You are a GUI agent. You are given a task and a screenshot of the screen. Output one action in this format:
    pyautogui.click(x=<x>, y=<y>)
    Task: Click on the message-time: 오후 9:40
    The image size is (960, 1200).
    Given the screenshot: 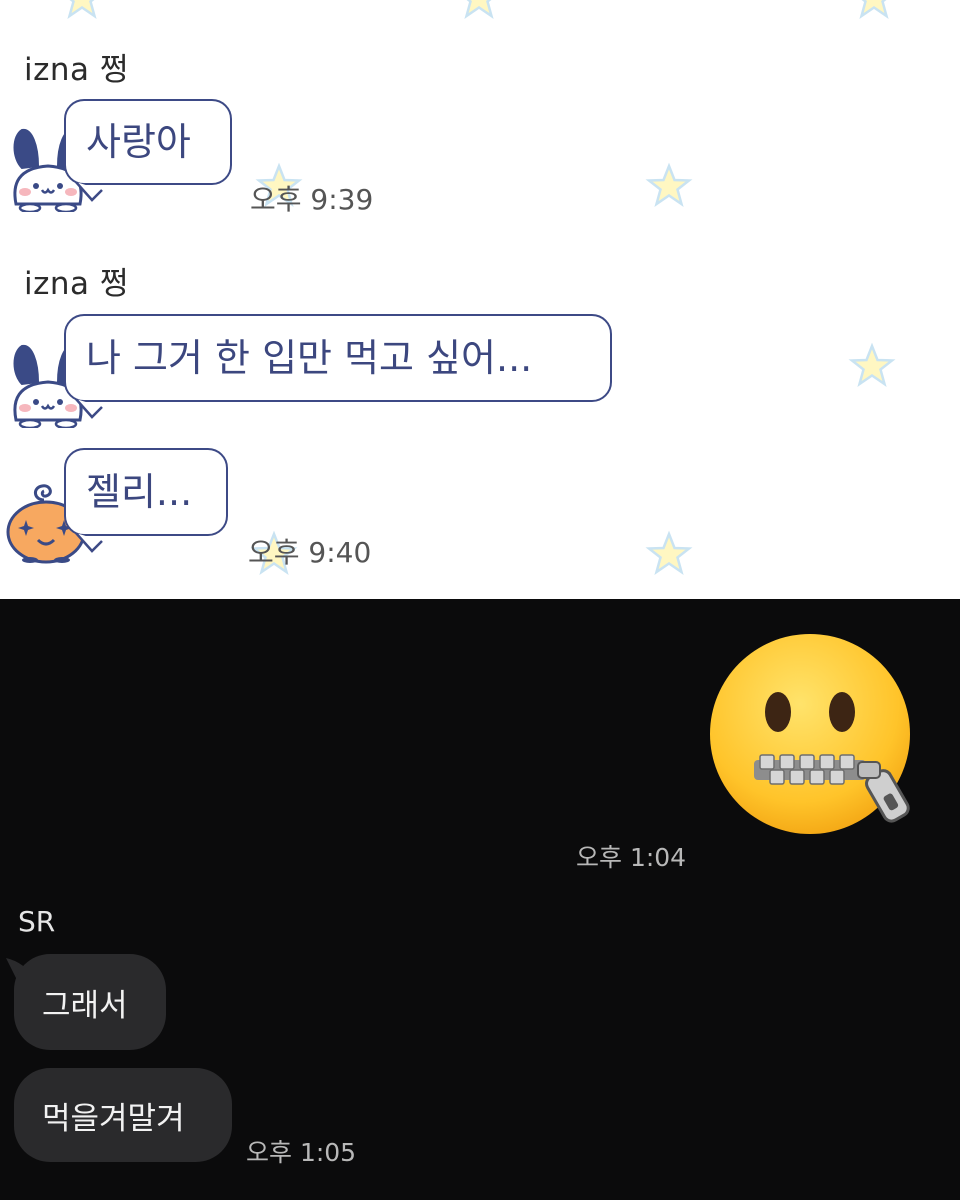 What is the action you would take?
    pyautogui.click(x=310, y=552)
    